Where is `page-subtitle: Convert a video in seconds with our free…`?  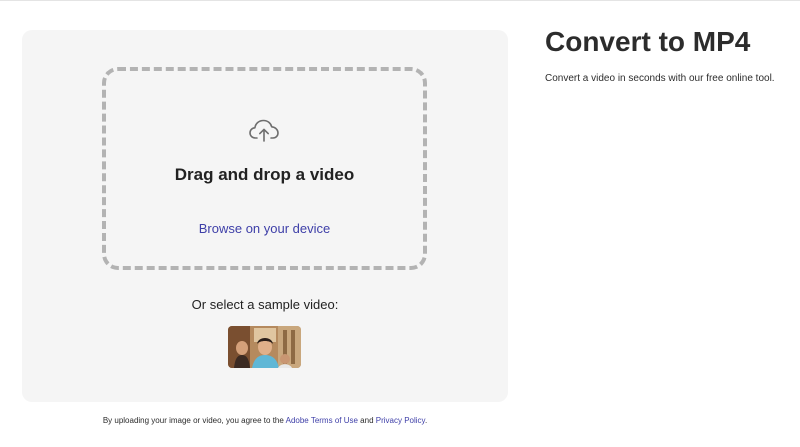 page-subtitle: Convert a video in seconds with our free… is located at coordinates (660, 78).